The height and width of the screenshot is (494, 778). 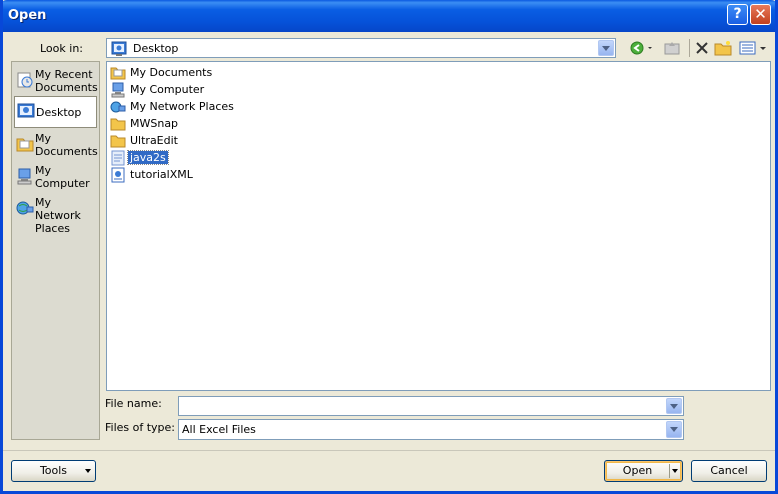 What do you see at coordinates (389, 450) in the screenshot?
I see `divider` at bounding box center [389, 450].